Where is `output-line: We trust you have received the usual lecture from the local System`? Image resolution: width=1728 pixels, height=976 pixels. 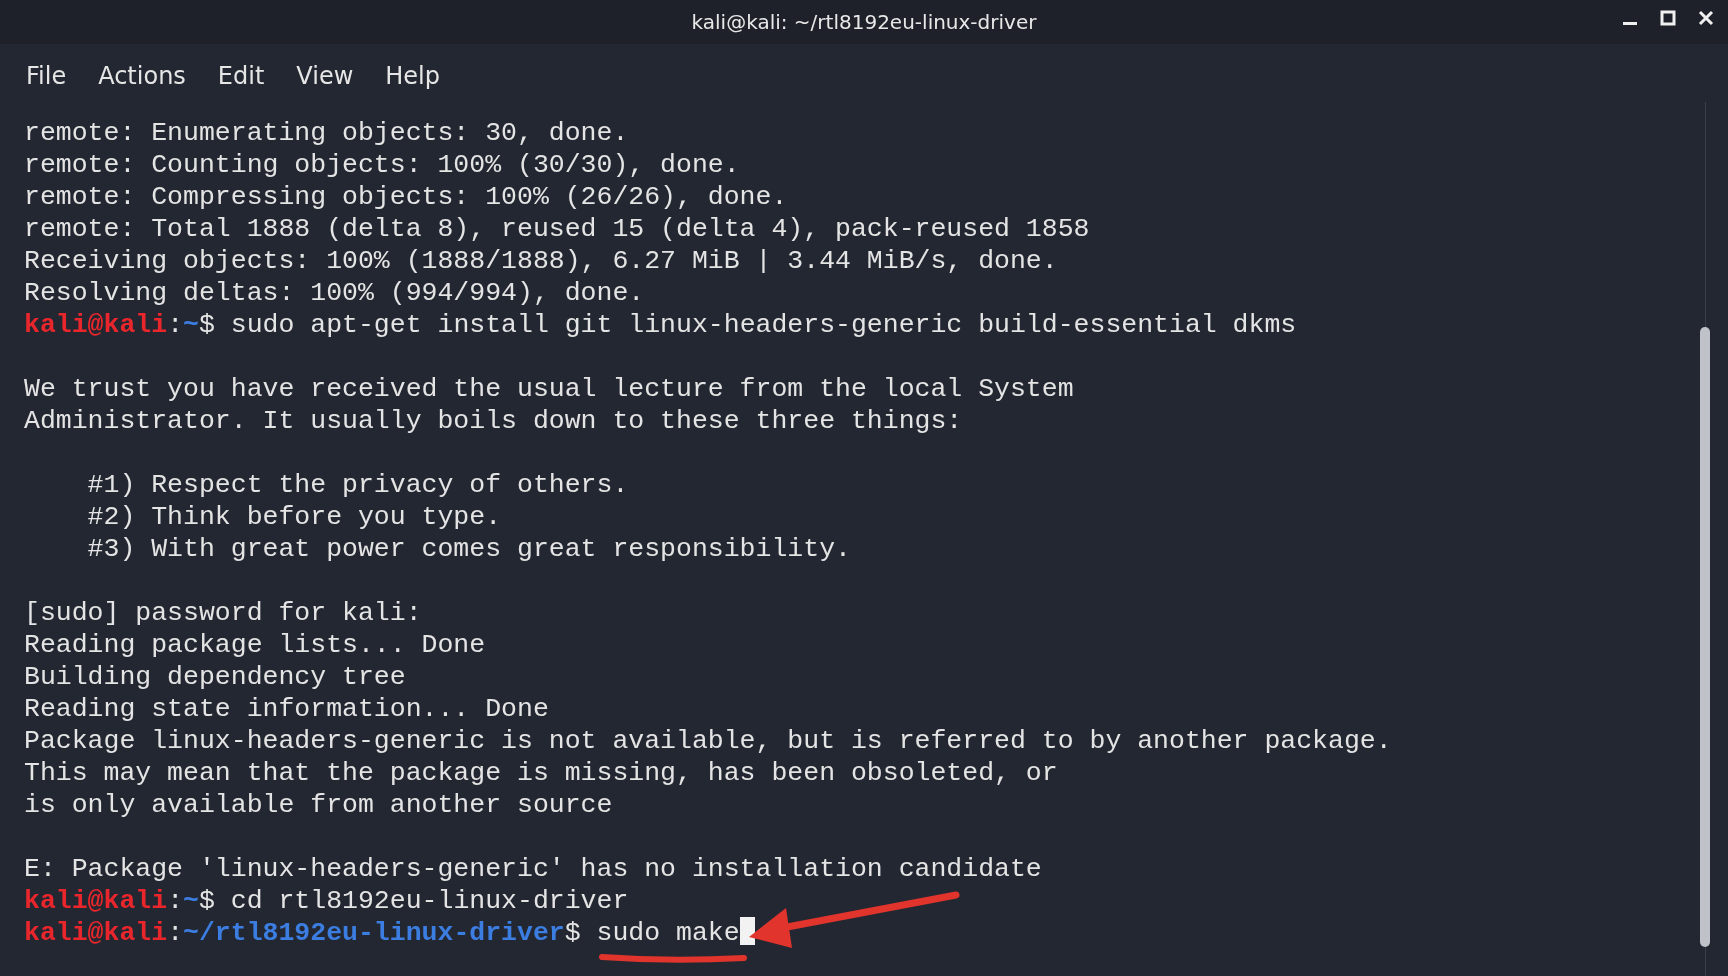
output-line: We trust you have received the usual lecture from the local System is located at coordinates (549, 389).